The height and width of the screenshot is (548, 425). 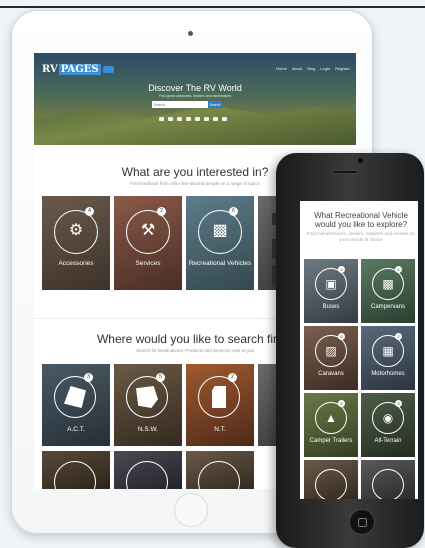 I want to click on camper-trailer-icon: ▲, so click(x=331, y=418).